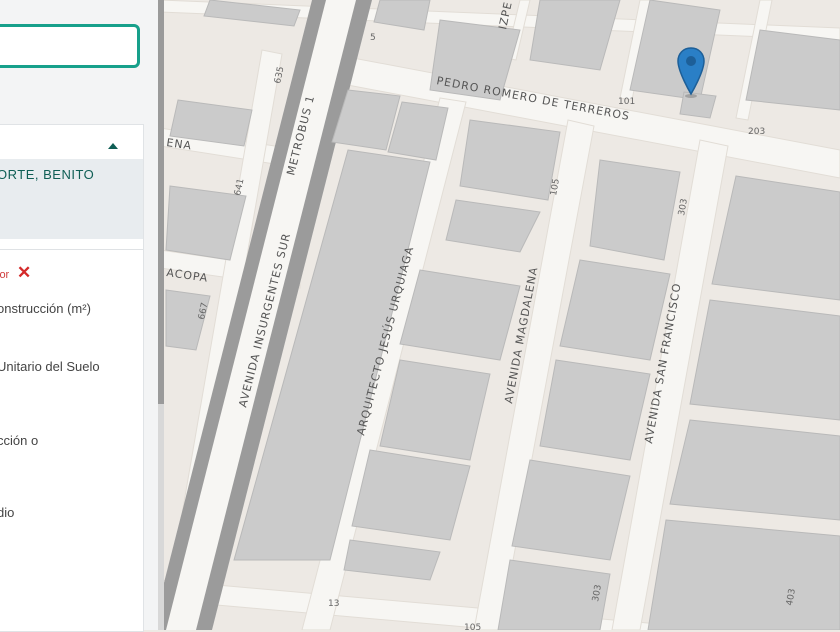 The height and width of the screenshot is (632, 840). I want to click on panel-scrollbar-track, so click(161, 517).